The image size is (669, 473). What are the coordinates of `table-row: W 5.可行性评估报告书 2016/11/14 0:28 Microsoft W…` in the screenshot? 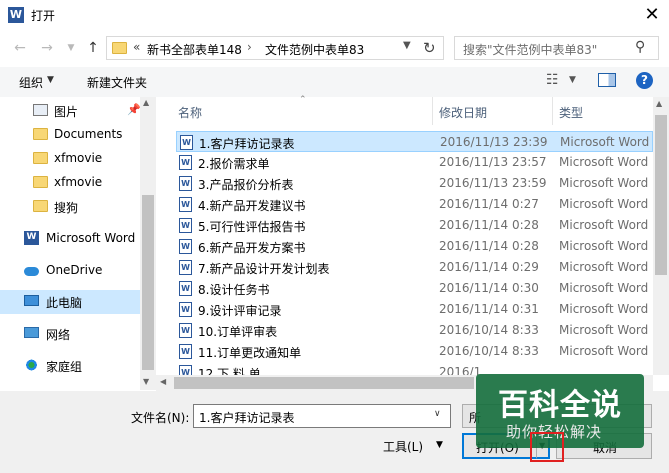 It's located at (414, 225).